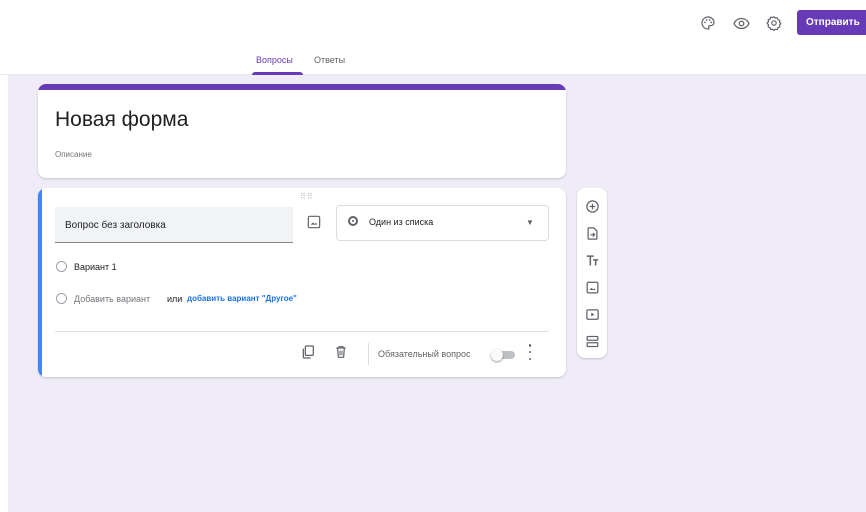 This screenshot has height=512, width=866. I want to click on app-header: Отправить Вопросы Ответы, so click(433, 37).